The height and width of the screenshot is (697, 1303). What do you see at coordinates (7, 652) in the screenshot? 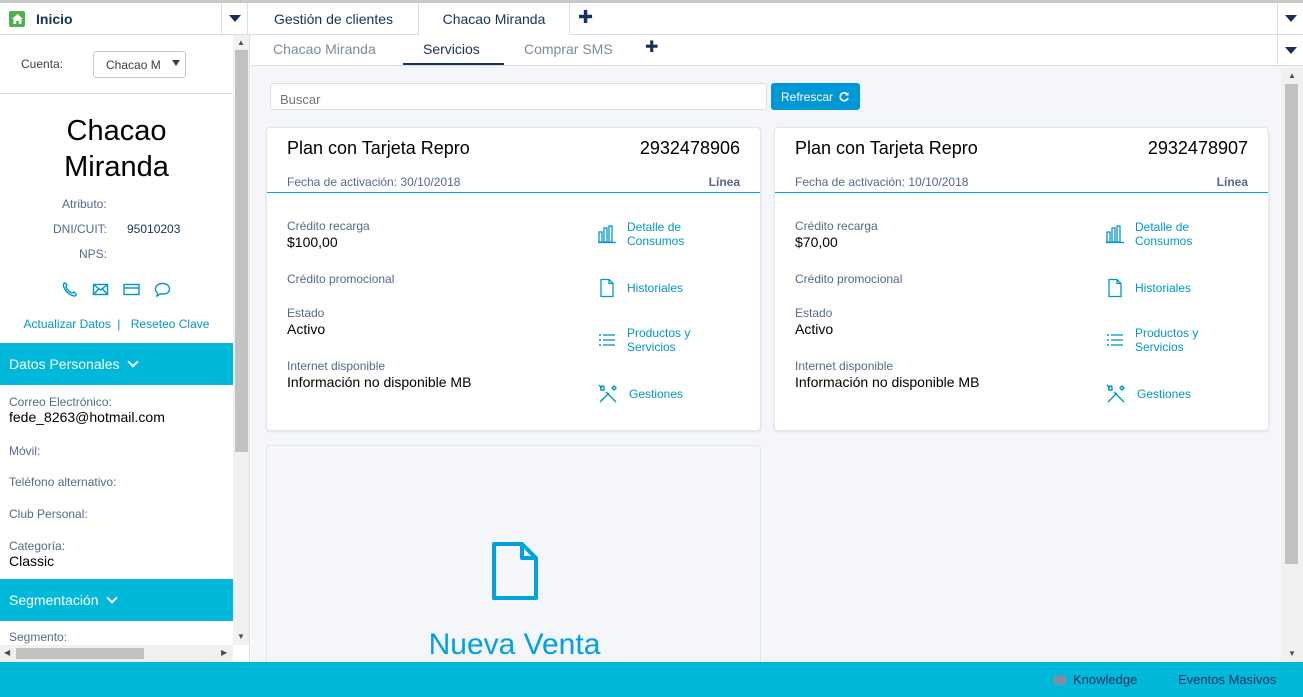
I see `scroll-left-arrow-icon: ◀` at bounding box center [7, 652].